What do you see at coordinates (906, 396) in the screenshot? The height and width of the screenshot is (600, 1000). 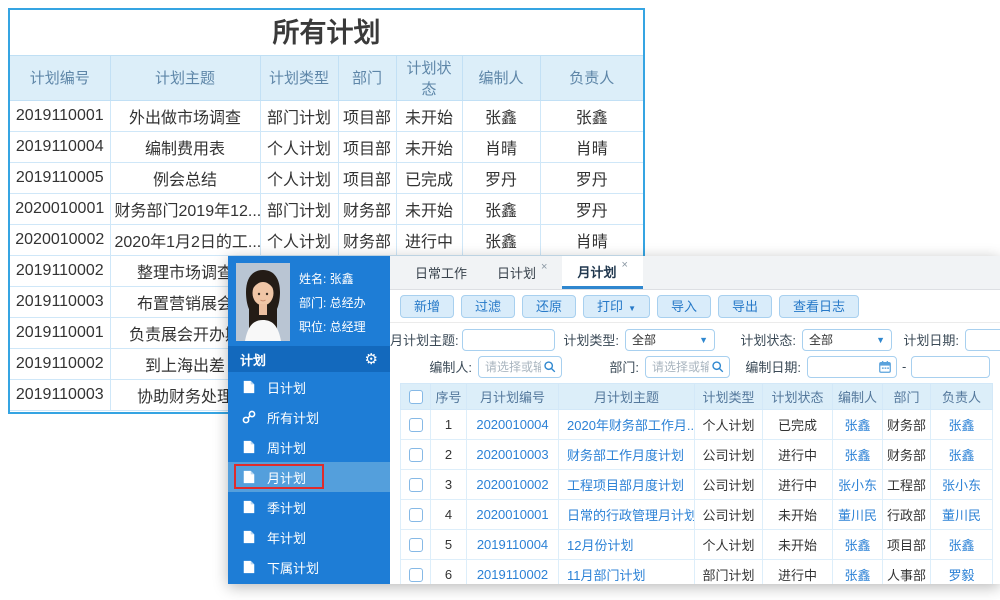 I see `column-header: 部门` at bounding box center [906, 396].